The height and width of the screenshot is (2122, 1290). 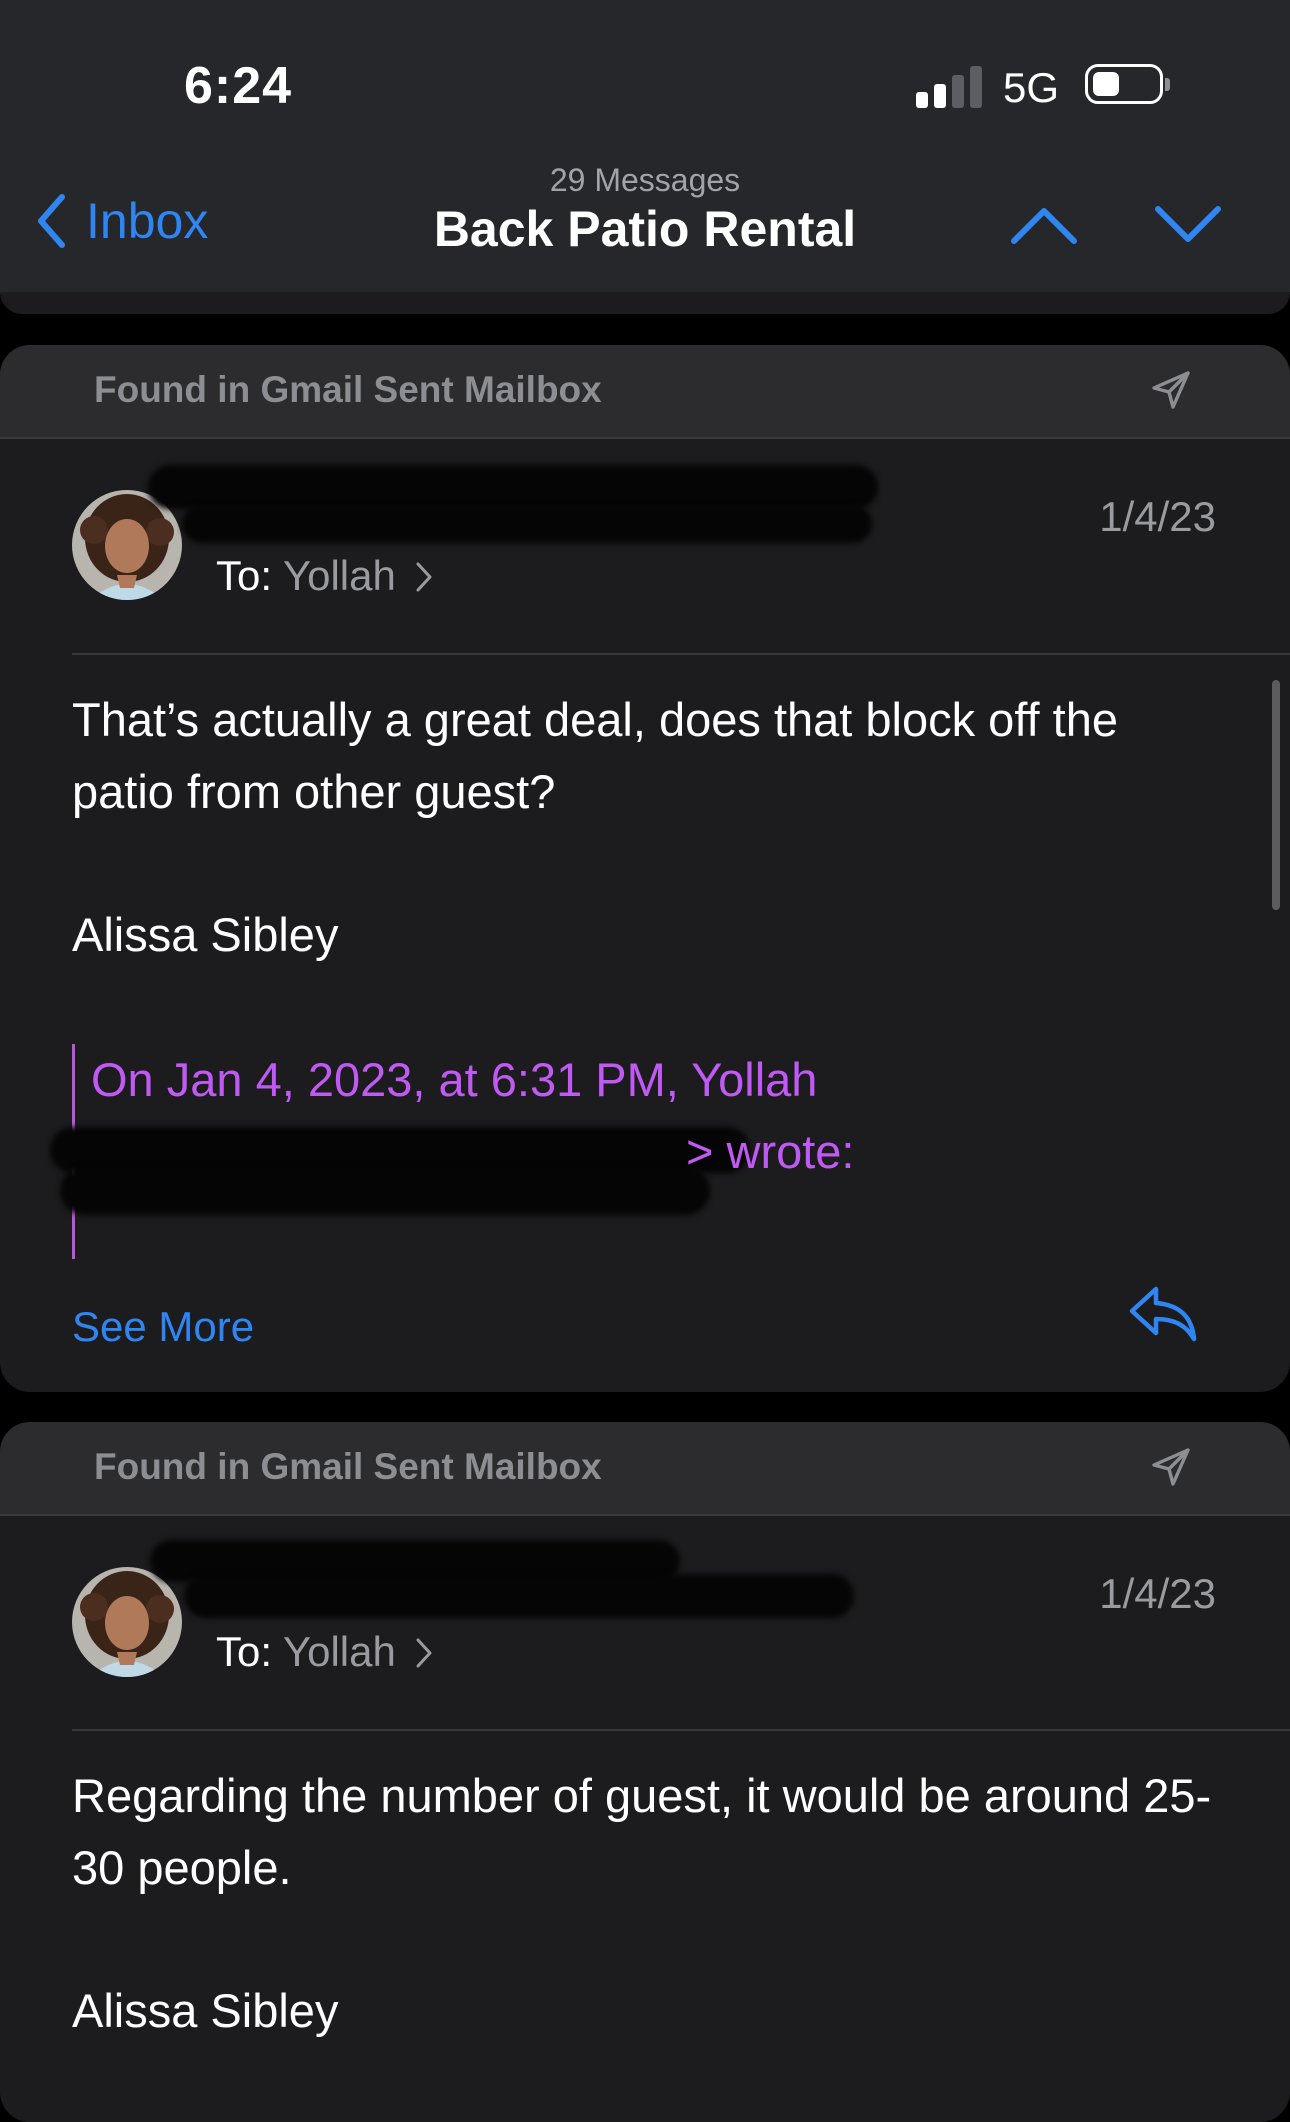 What do you see at coordinates (1031, 87) in the screenshot?
I see `network-type: 5G` at bounding box center [1031, 87].